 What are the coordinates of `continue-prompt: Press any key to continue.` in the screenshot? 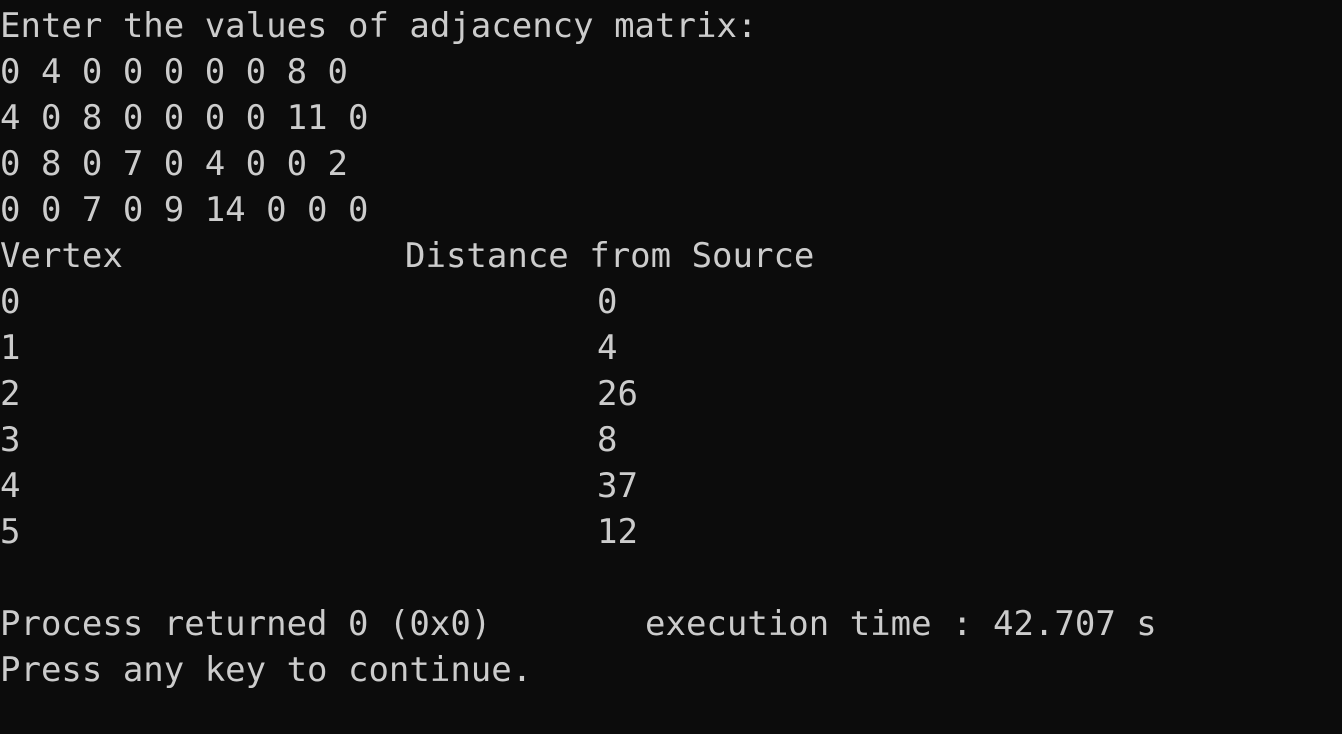 It's located at (266, 670).